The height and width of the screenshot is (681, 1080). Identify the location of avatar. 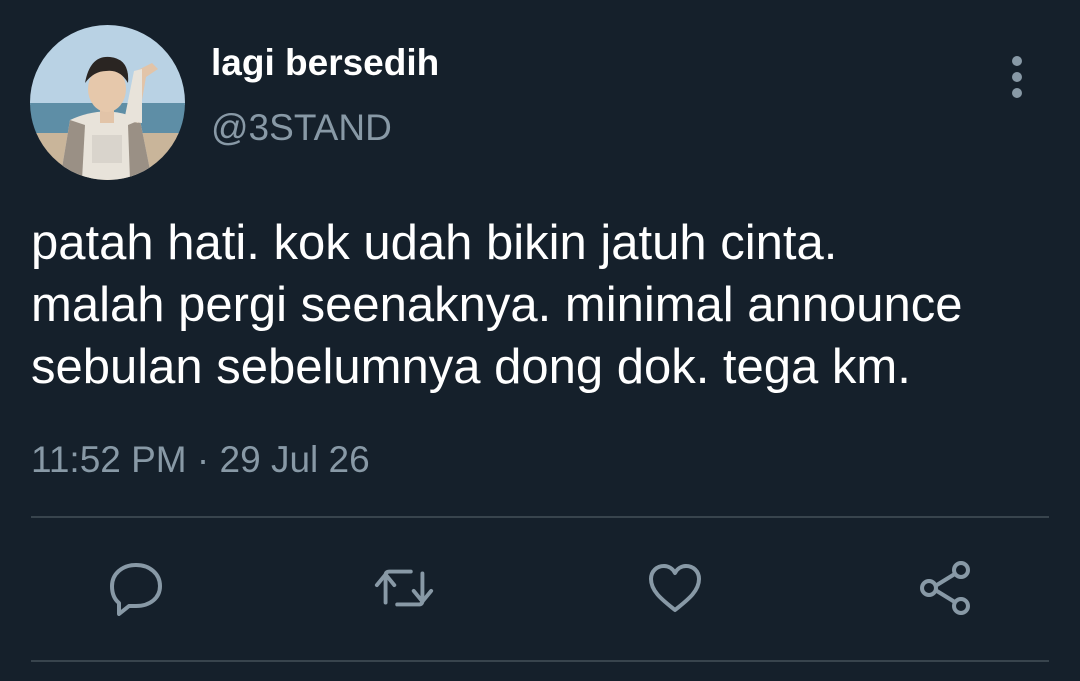
(107, 102).